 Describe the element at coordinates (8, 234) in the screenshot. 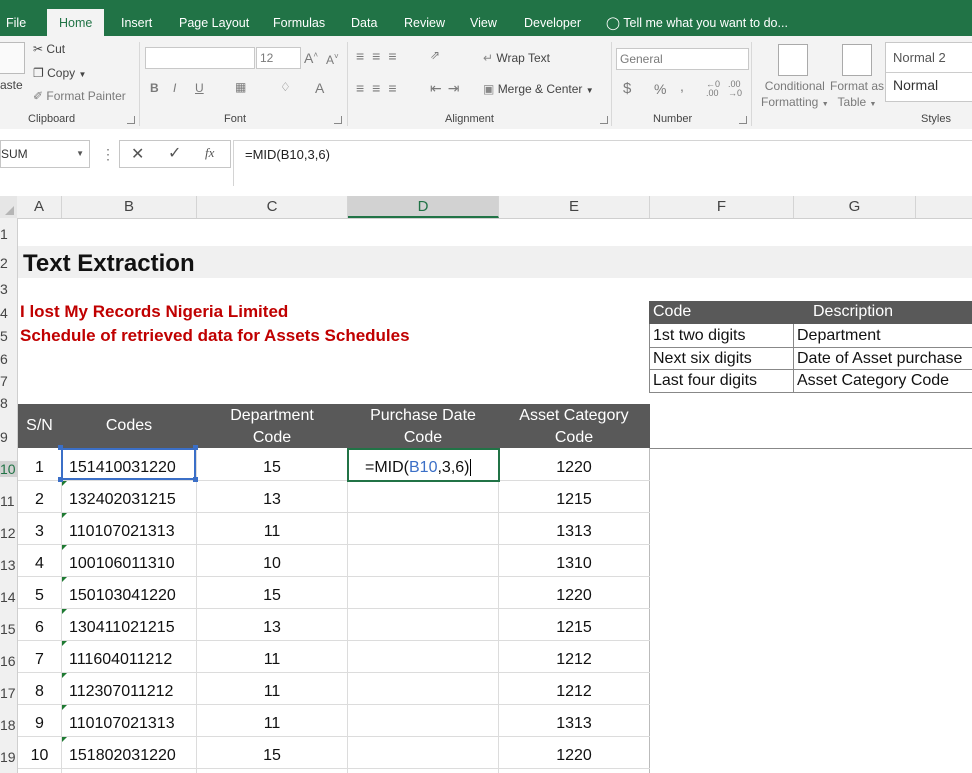

I see `row-header-1: 1` at that location.